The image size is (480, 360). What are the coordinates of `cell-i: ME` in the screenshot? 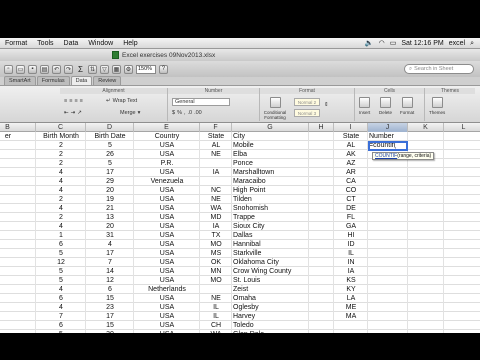 It's located at (351, 307).